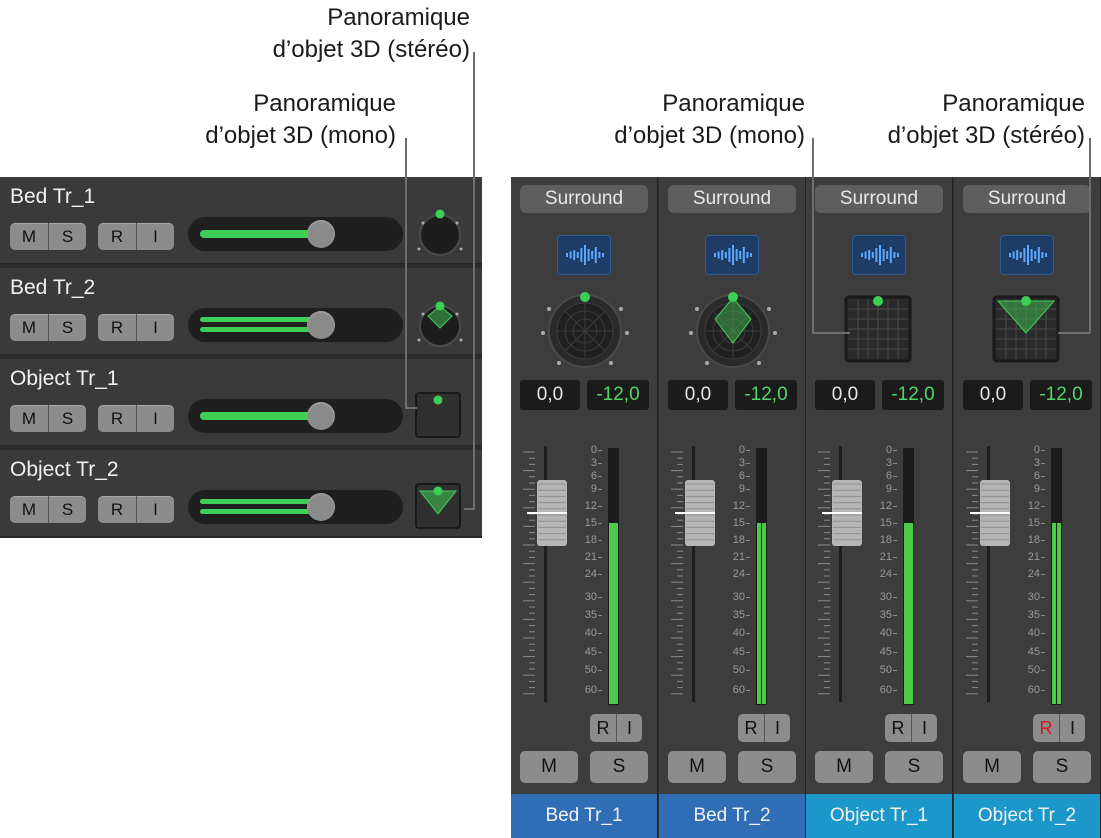 The width and height of the screenshot is (1101, 838). Describe the element at coordinates (732, 816) in the screenshot. I see `channel-name: Bed Tr_2` at that location.